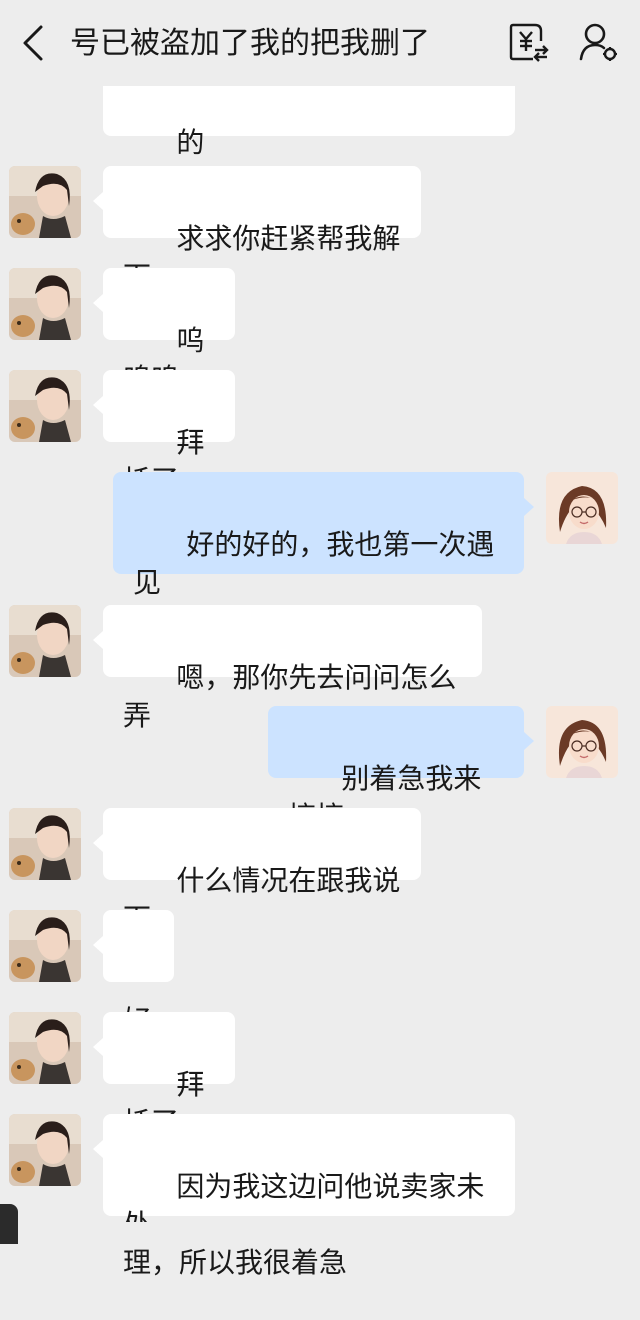 Image resolution: width=640 pixels, height=1320 pixels. I want to click on message-bubble: 别着急我来搞搞, so click(401, 769).